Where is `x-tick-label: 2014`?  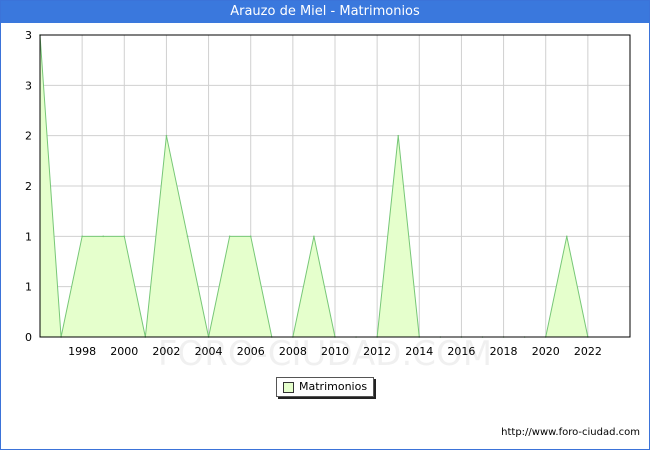 x-tick-label: 2014 is located at coordinates (419, 351).